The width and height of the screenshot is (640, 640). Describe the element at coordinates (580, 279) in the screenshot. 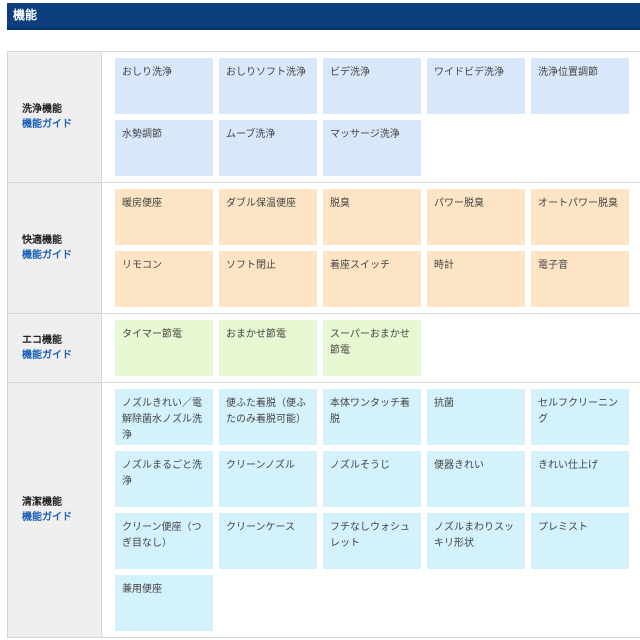

I see `feature-chip: 電子音` at that location.